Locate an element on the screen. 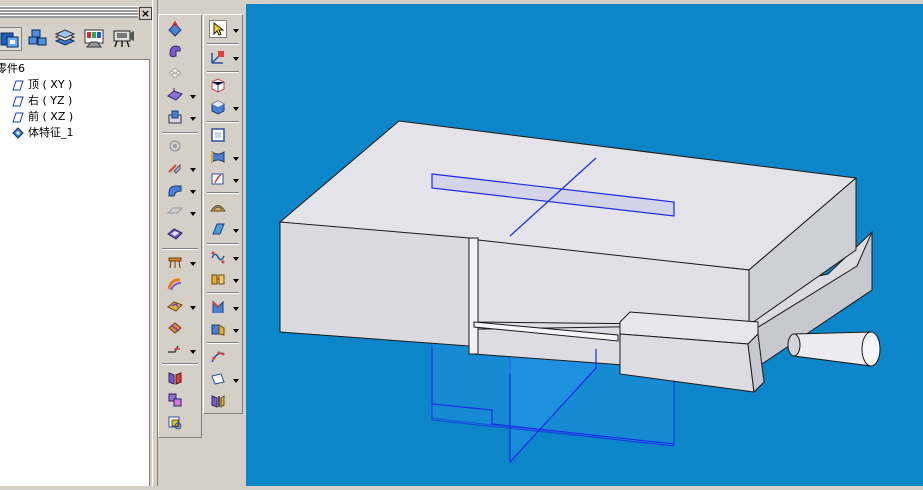 Image resolution: width=923 pixels, height=490 pixels. rib-icon is located at coordinates (175, 168).